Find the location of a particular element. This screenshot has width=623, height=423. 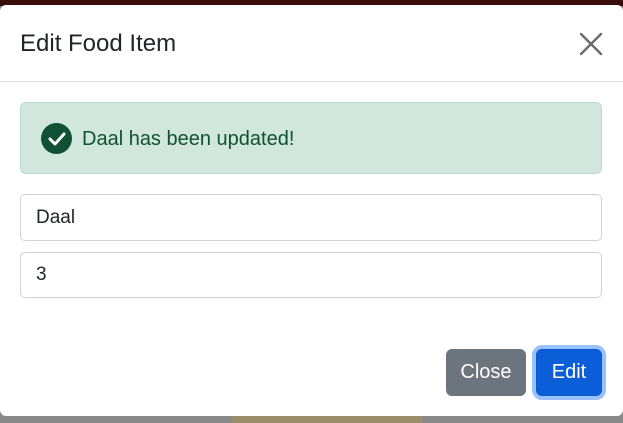

edit-button: Edit is located at coordinates (569, 372).